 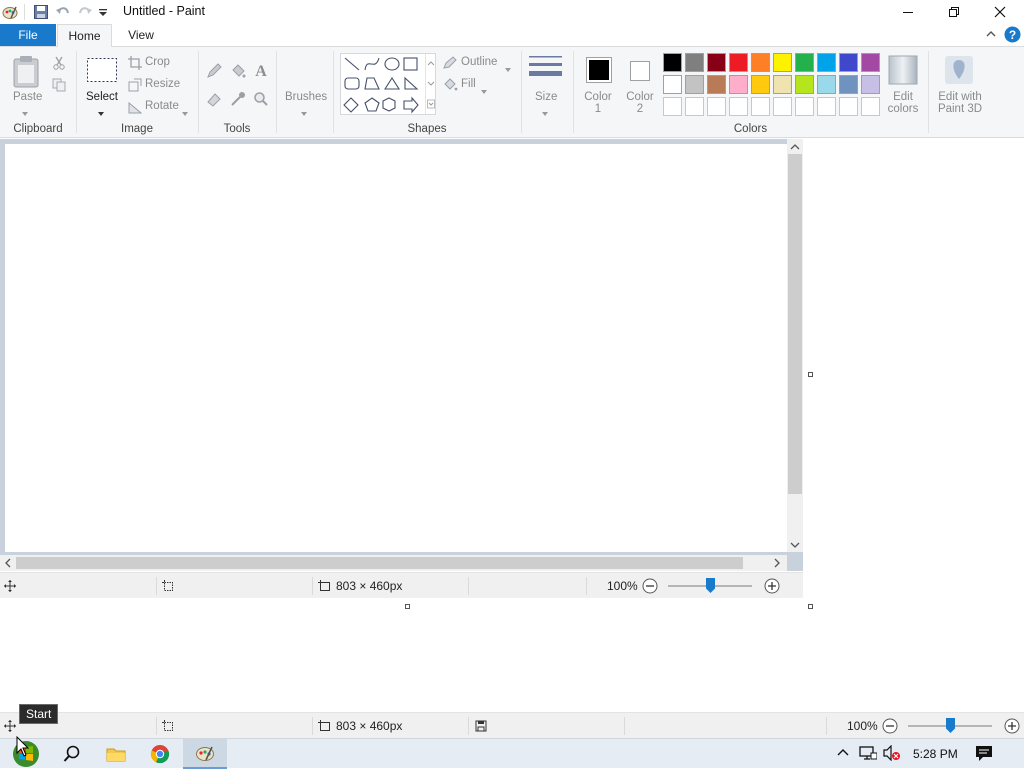 What do you see at coordinates (101, 112) in the screenshot?
I see `select-dropdown-icon` at bounding box center [101, 112].